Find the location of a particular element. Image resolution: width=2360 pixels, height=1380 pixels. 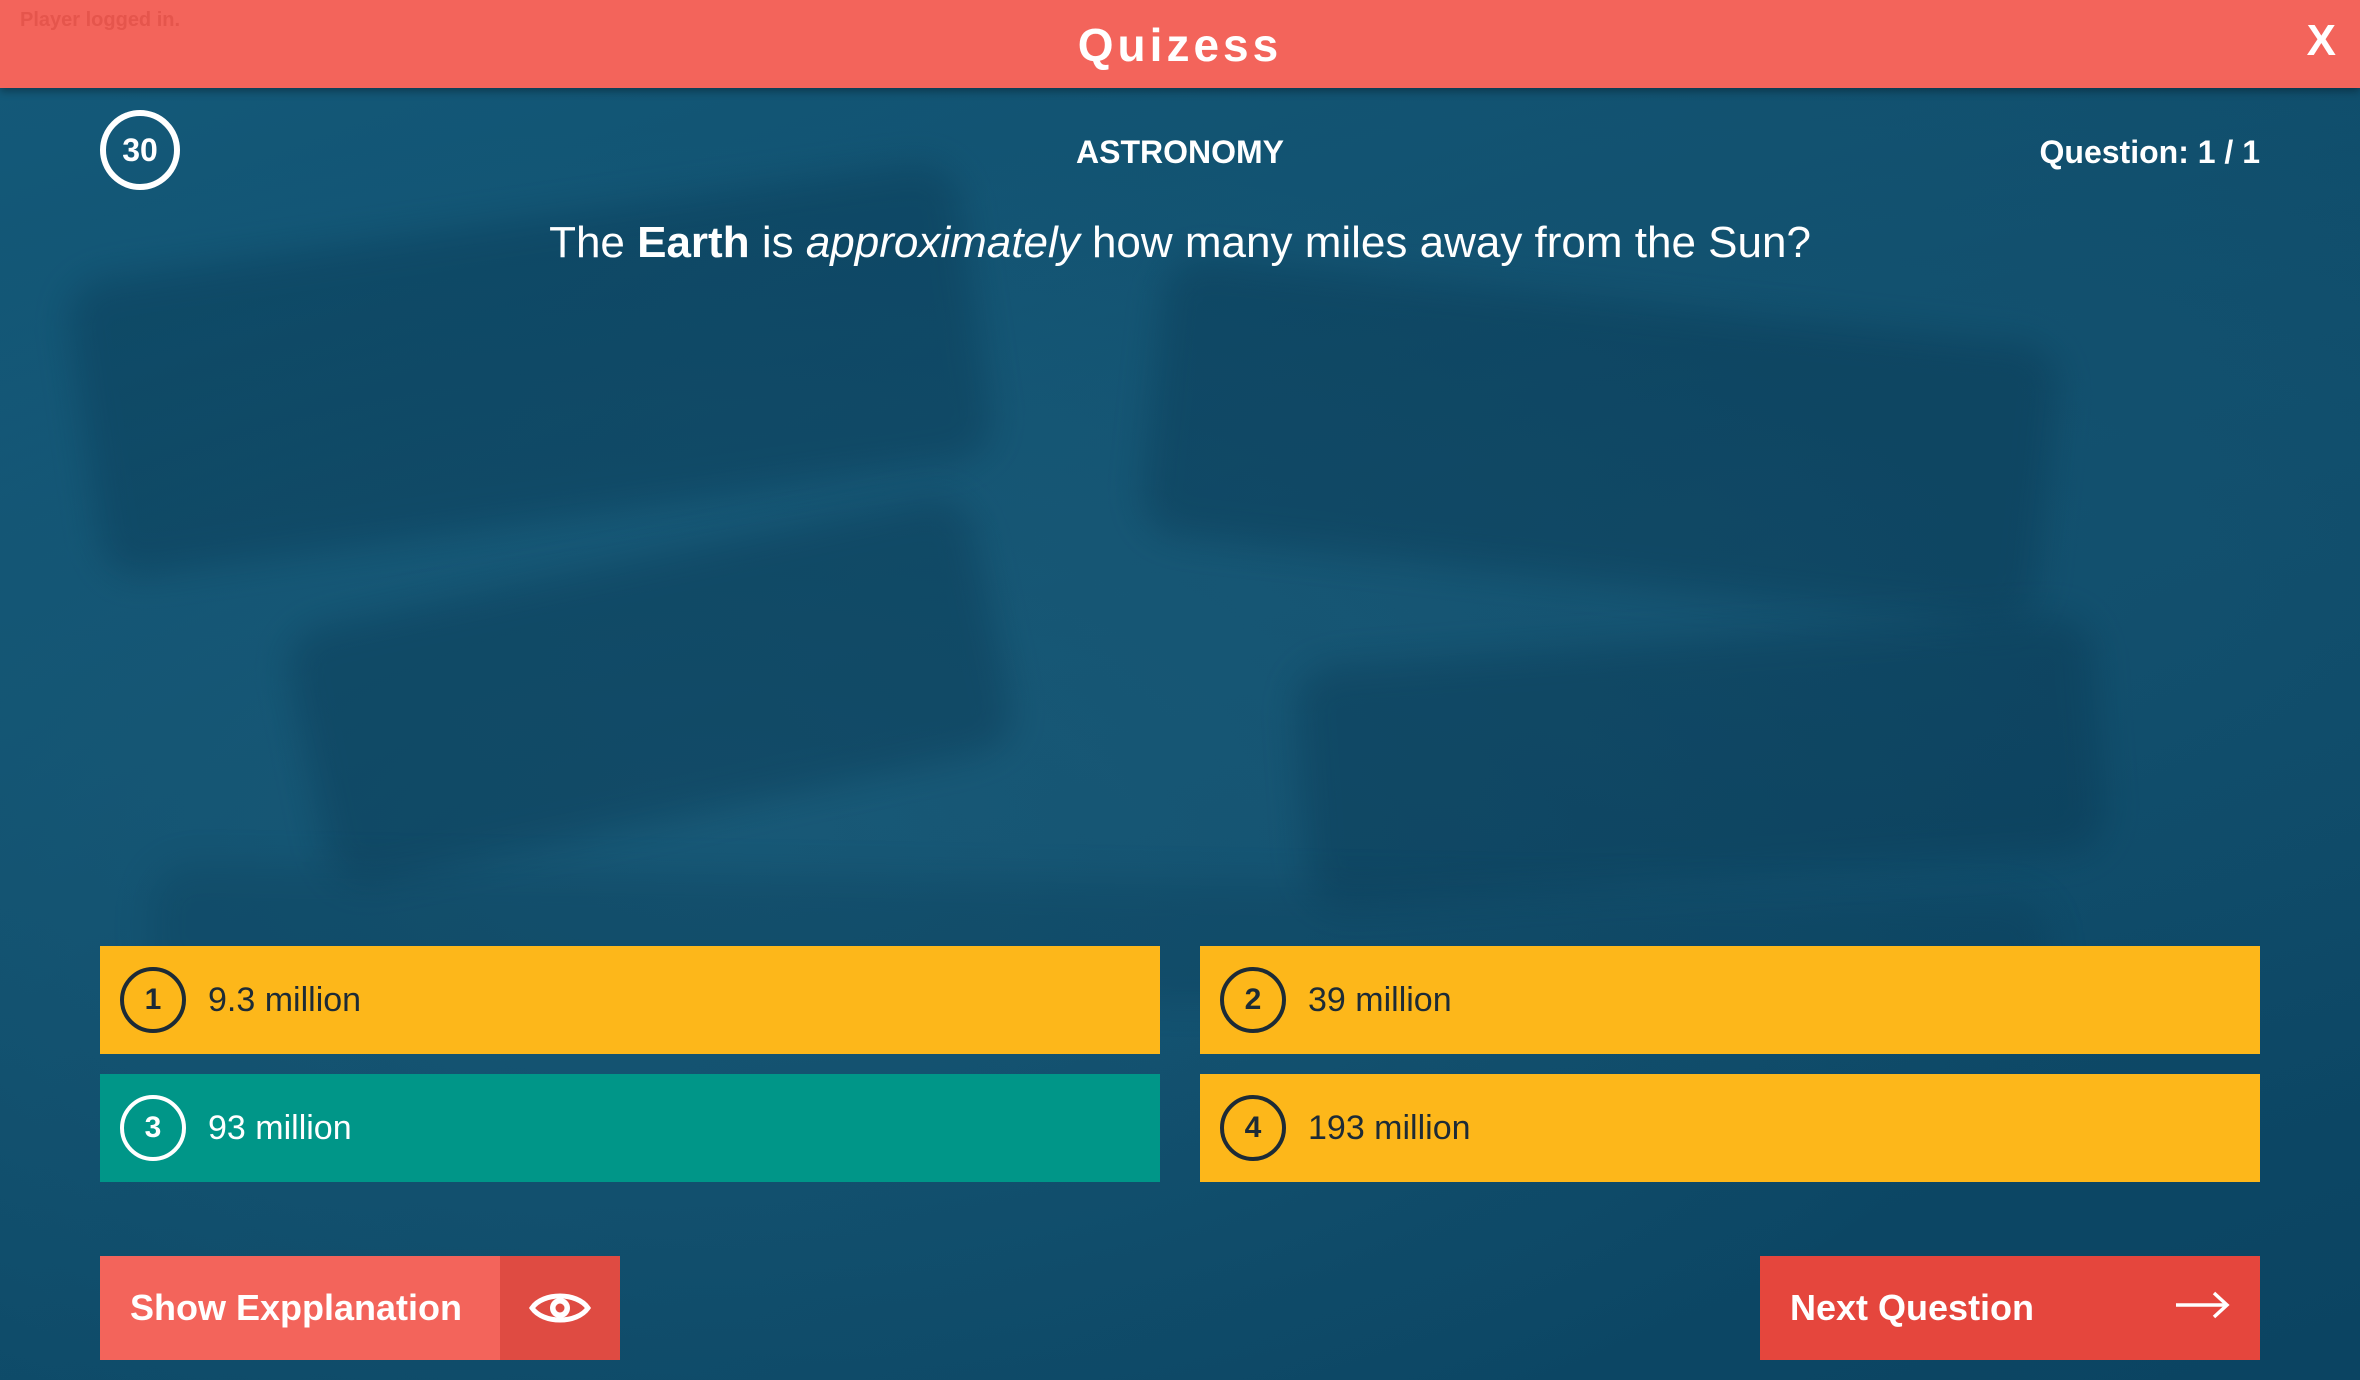

app-title: Quizess is located at coordinates (1180, 45).